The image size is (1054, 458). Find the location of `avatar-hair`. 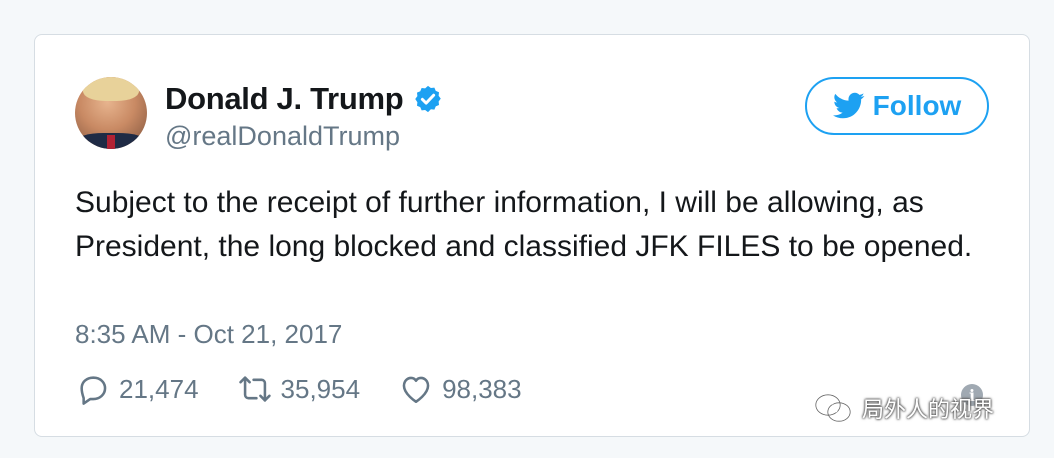

avatar-hair is located at coordinates (111, 89).